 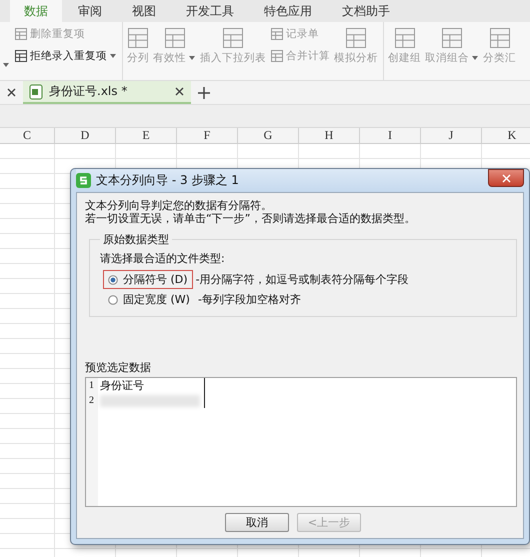 What do you see at coordinates (249, 299) in the screenshot?
I see `option-description: -每列字段加空格对齐` at bounding box center [249, 299].